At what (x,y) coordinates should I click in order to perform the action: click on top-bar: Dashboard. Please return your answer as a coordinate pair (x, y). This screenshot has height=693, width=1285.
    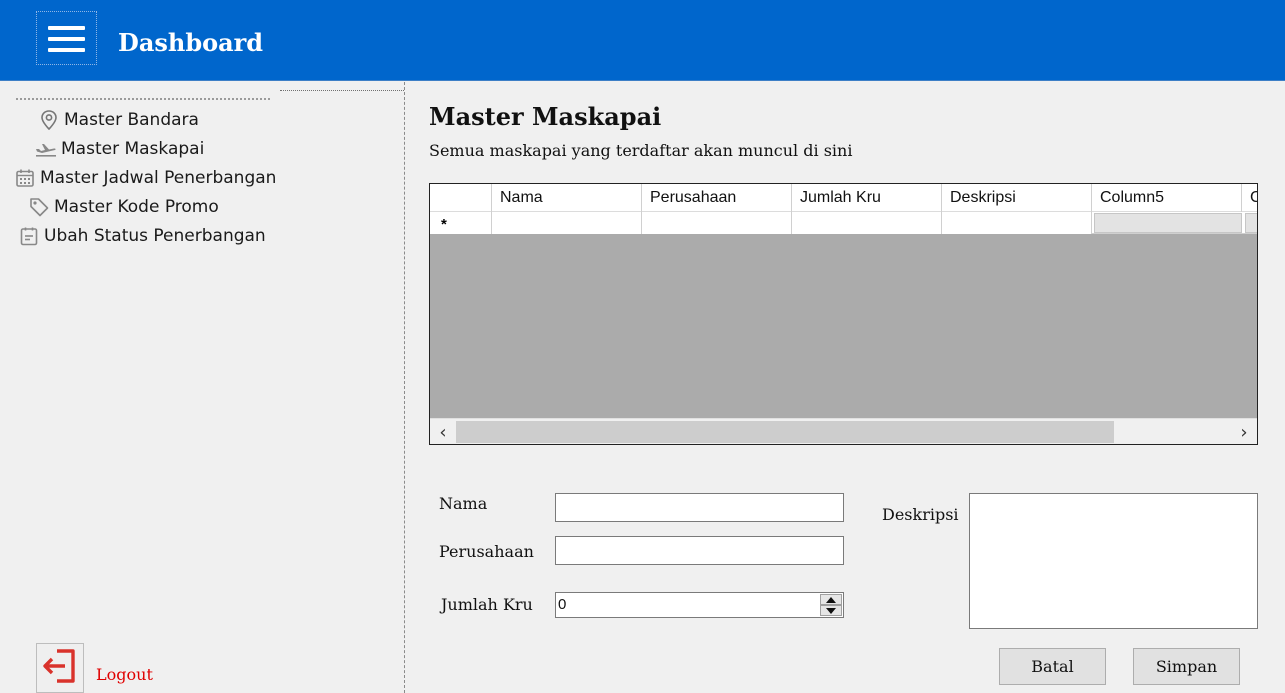
    Looking at the image, I should click on (642, 40).